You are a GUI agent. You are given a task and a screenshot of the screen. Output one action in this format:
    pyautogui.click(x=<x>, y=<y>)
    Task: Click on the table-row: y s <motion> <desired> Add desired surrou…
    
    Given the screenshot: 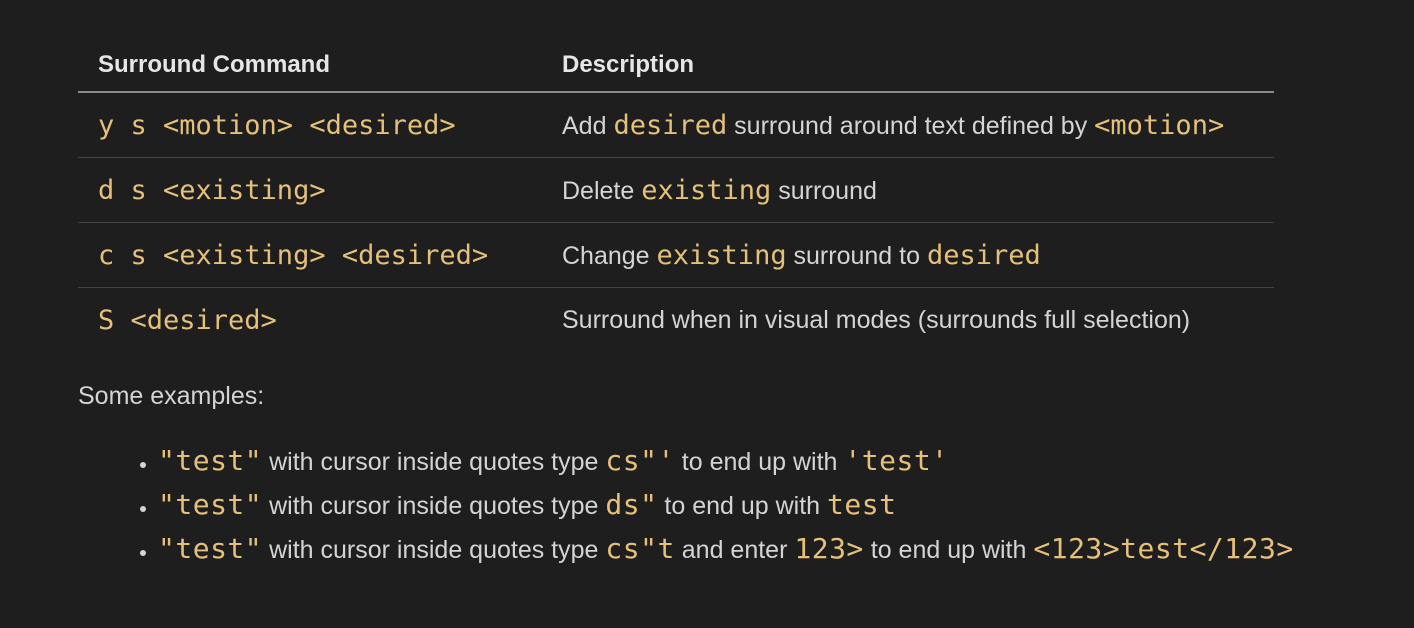 What is the action you would take?
    pyautogui.click(x=676, y=125)
    